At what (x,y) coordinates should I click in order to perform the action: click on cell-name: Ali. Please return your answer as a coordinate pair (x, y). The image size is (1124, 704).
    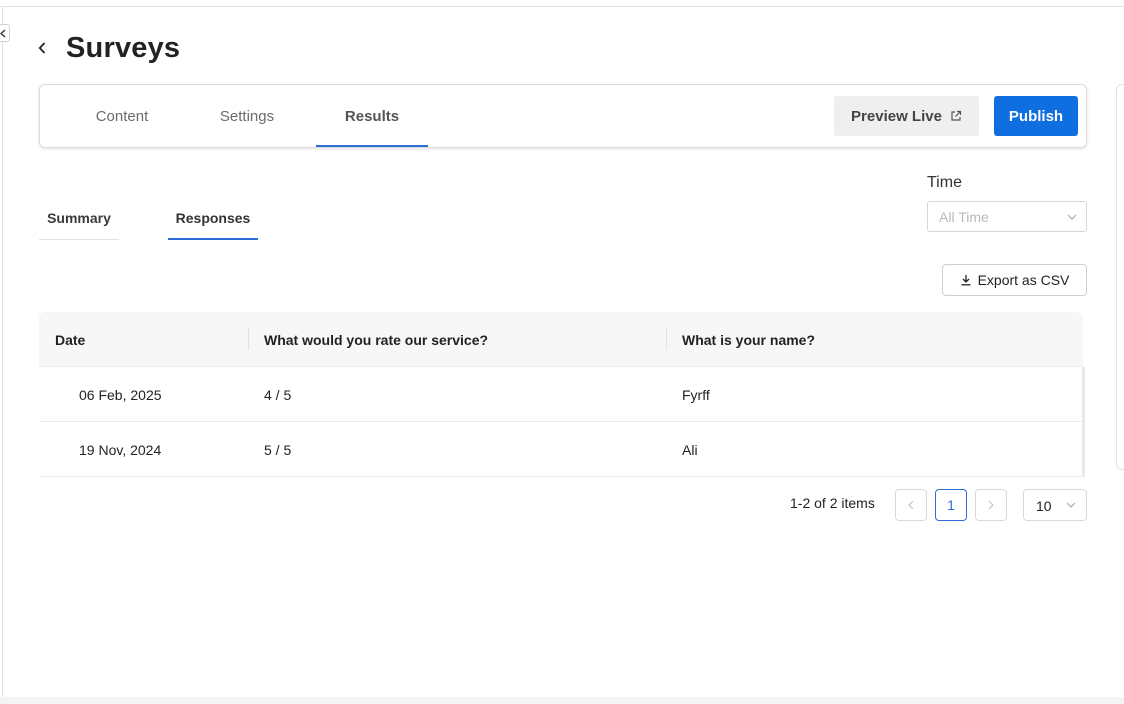
    Looking at the image, I should click on (690, 449).